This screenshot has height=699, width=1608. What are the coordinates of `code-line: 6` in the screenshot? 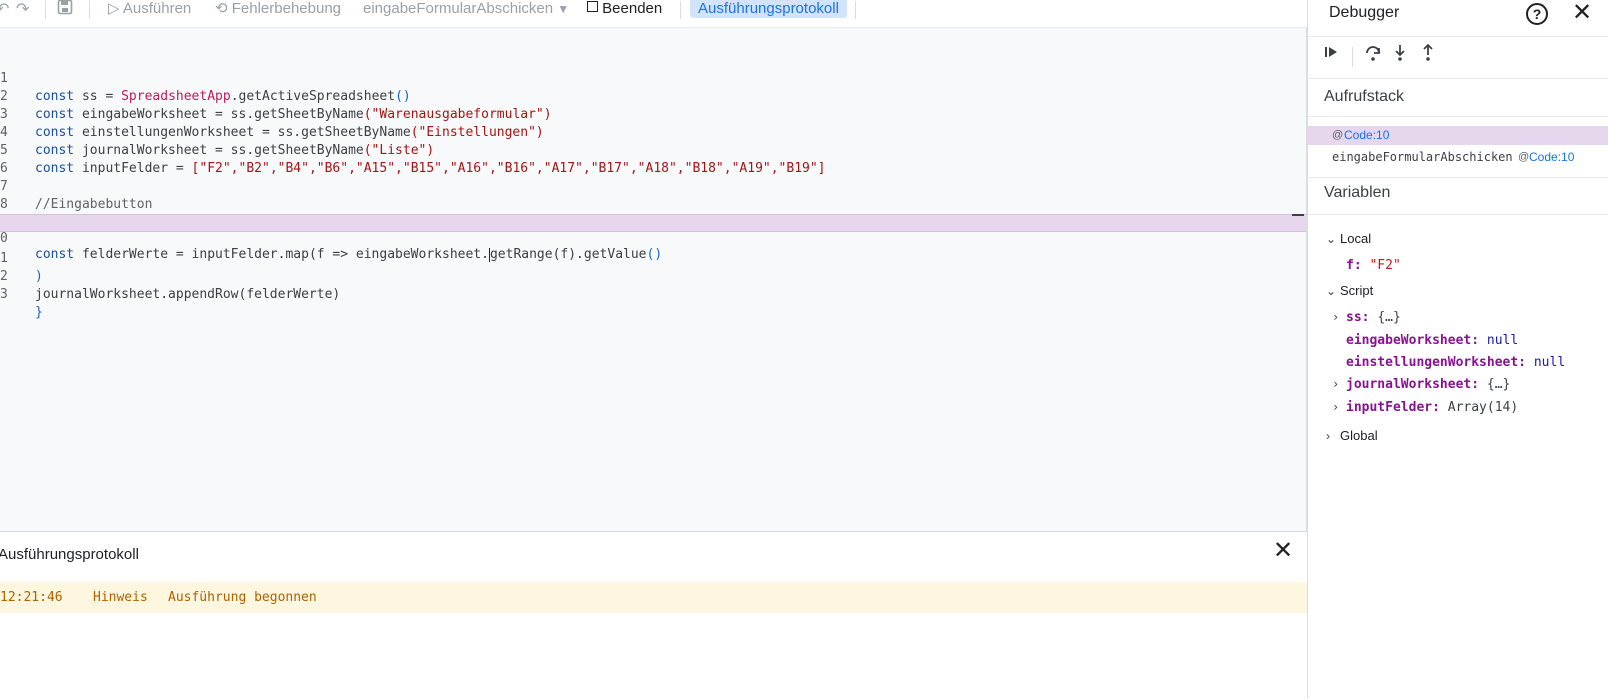 It's located at (653, 159).